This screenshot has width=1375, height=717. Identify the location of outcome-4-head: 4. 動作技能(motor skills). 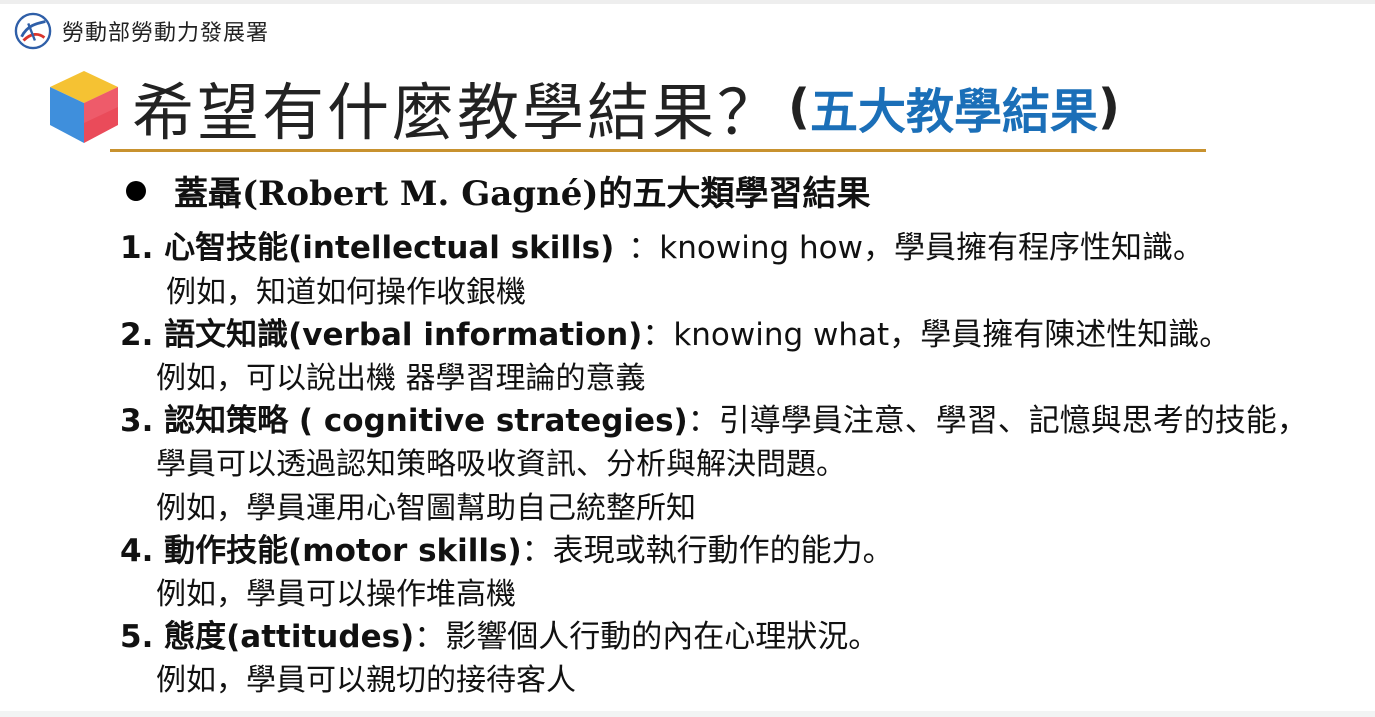
(321, 551).